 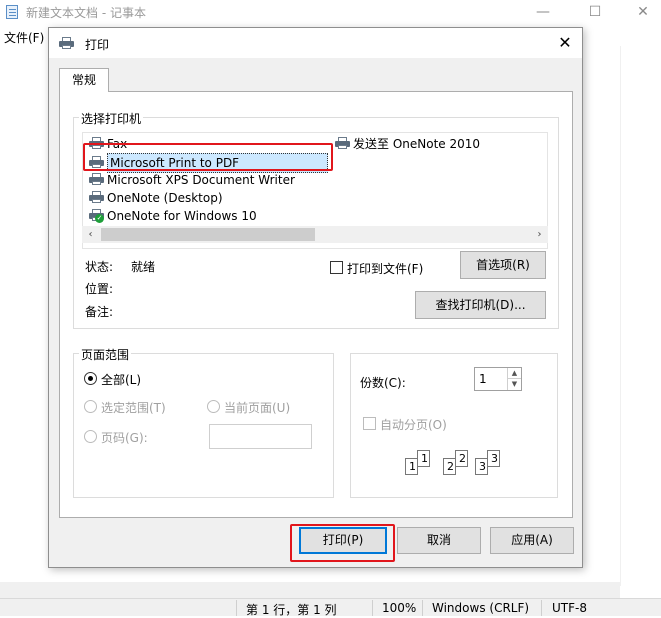 I want to click on printer-item-onenote-windows-10: ✓ OneNote for Windows 10, so click(x=173, y=216).